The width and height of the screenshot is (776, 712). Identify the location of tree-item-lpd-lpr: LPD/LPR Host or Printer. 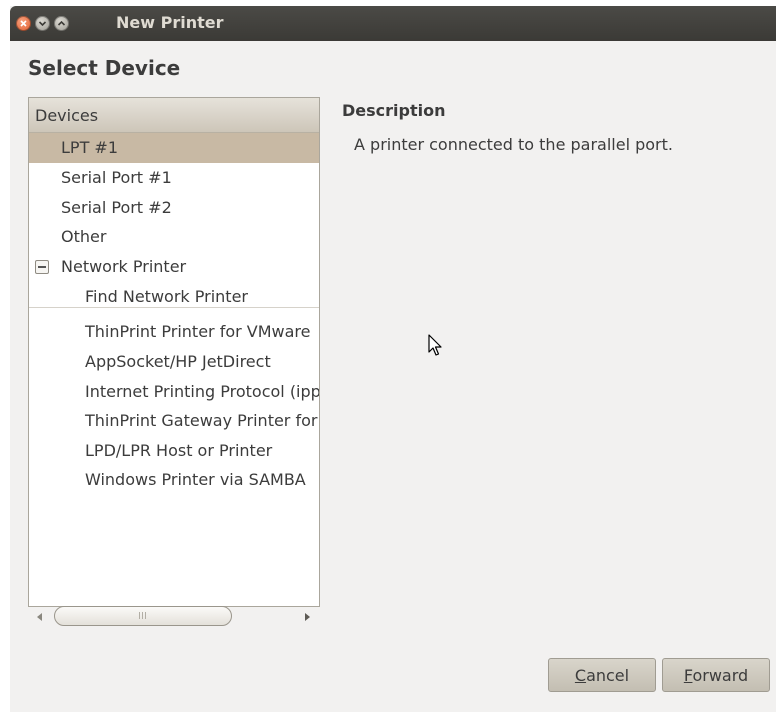
(174, 451).